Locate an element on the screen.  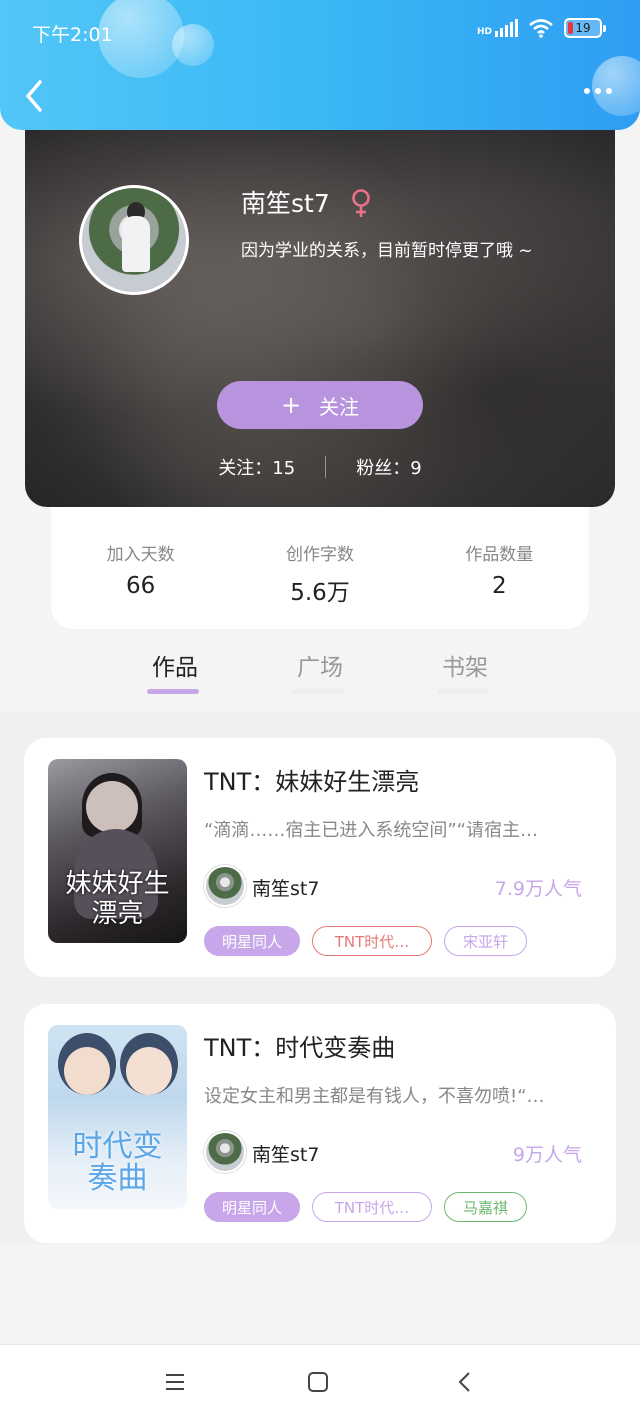
tab-square: 广场 is located at coordinates (320, 676).